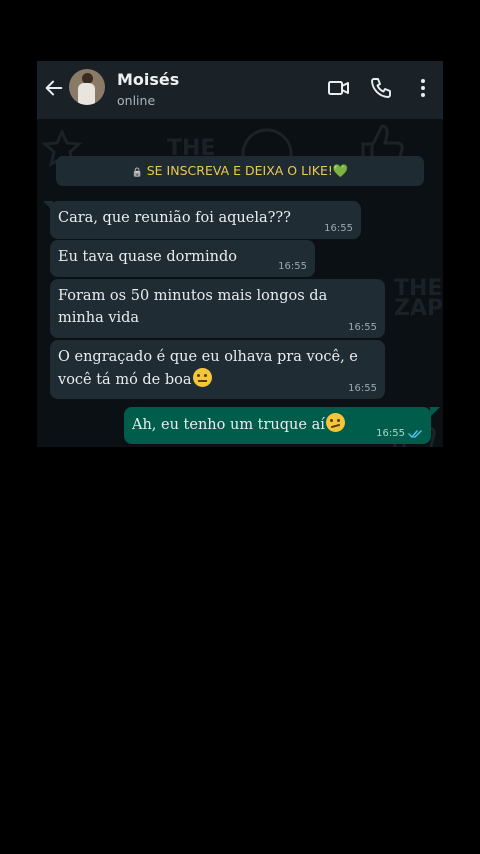 This screenshot has height=854, width=480. I want to click on green-heart-icon: 💚, so click(340, 170).